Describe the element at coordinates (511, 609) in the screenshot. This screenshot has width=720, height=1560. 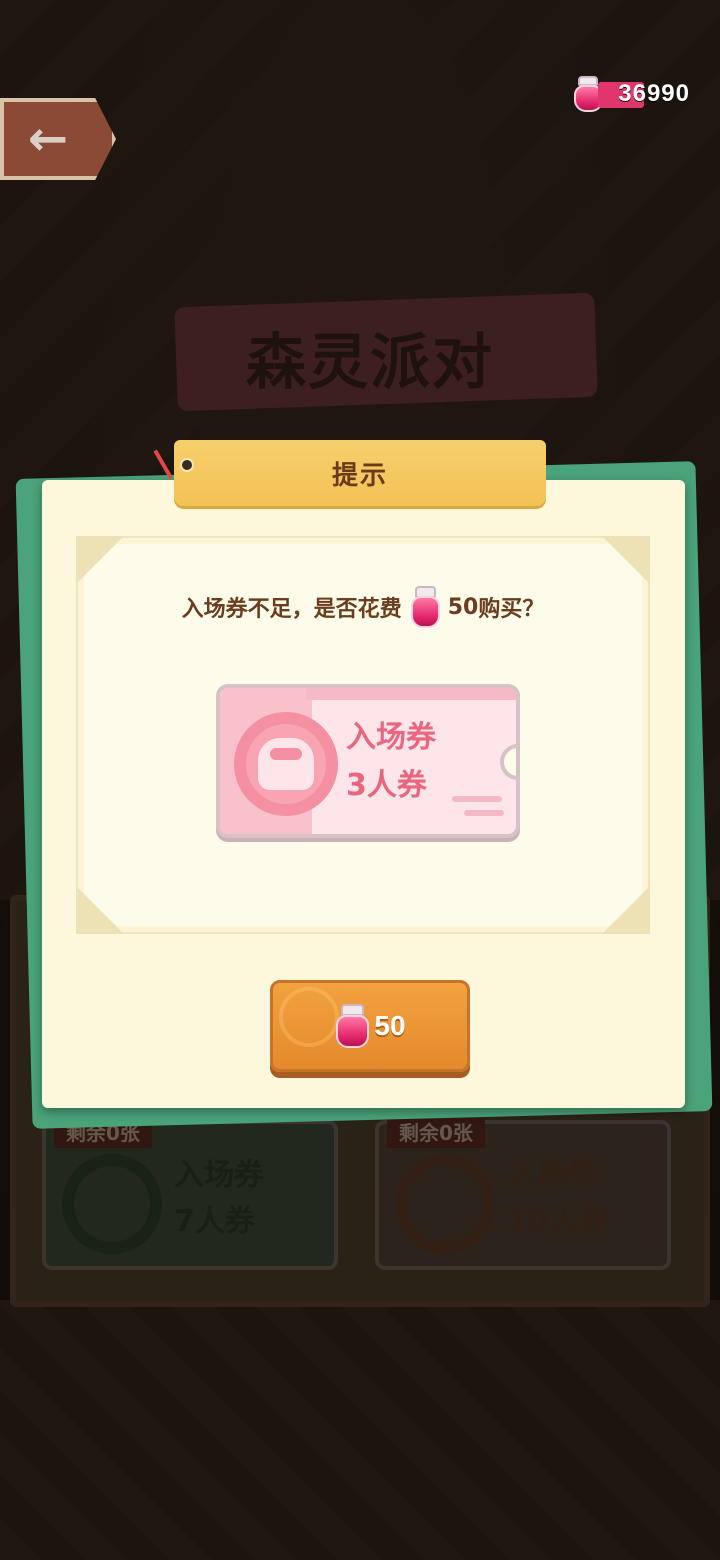
I see `message-suffix: 购买？` at that location.